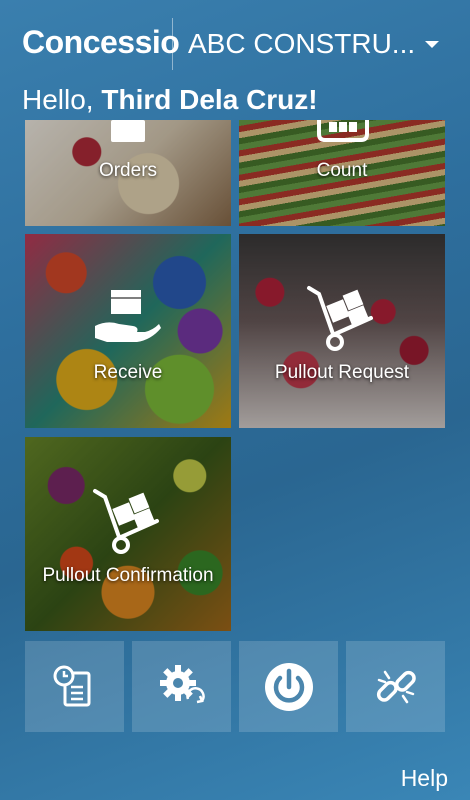 Image resolution: width=470 pixels, height=800 pixels. I want to click on history-button, so click(74, 686).